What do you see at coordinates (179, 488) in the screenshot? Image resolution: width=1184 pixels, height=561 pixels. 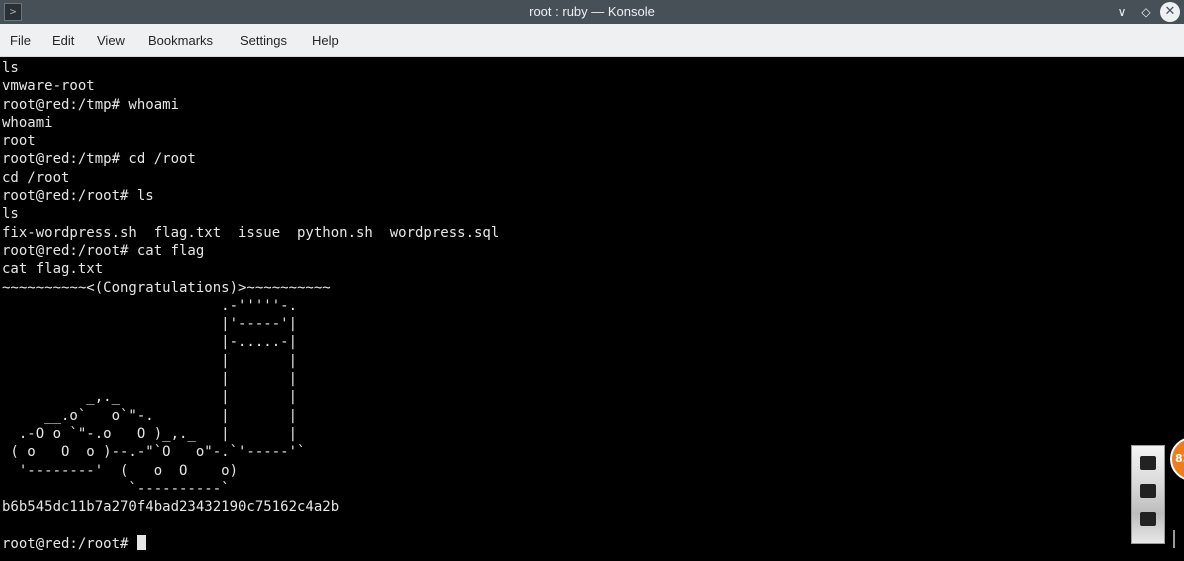 I see `terminal-line: `----------`` at bounding box center [179, 488].